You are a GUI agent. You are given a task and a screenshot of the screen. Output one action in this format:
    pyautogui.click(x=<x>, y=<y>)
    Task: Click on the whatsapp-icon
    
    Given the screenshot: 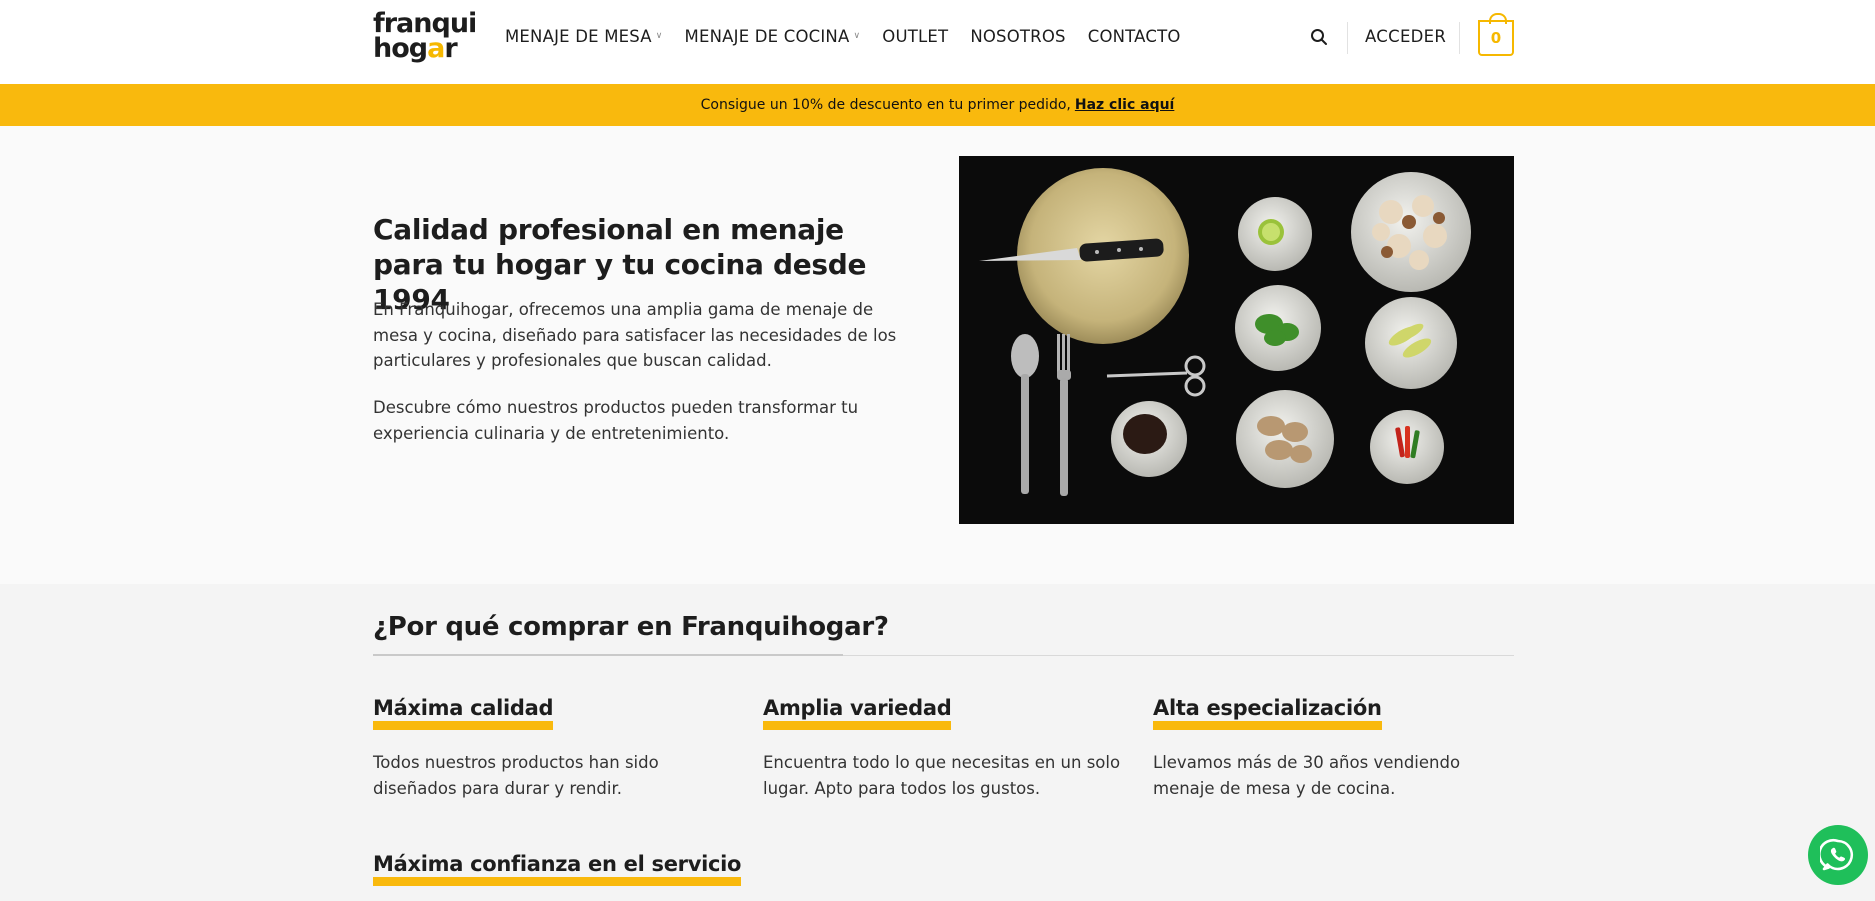 What is the action you would take?
    pyautogui.click(x=1837, y=854)
    